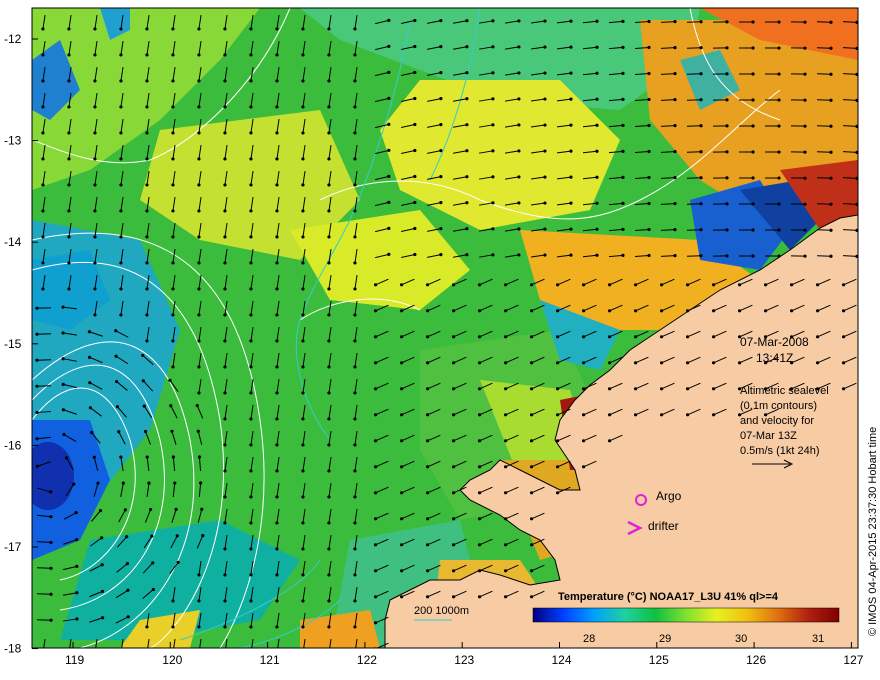  What do you see at coordinates (668, 597) in the screenshot?
I see `colorbar-title: Temperature (°C) NOAA17_L3U 41% ql>=4` at bounding box center [668, 597].